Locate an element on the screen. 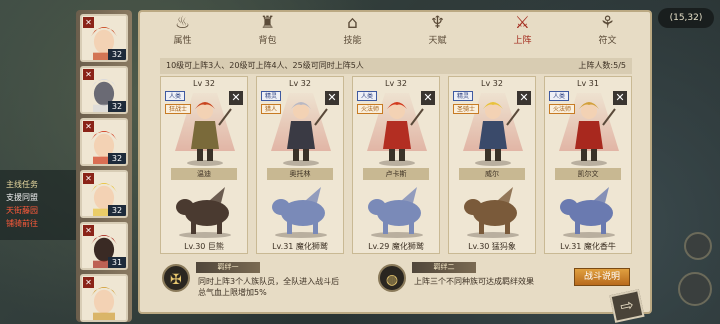 Image resolution: width=720 pixels, height=324 pixels. hero-card: Lv 32 人类 火法师 ✕ 卢卡斯 Lv.29 魔化狮鹫 is located at coordinates (396, 165).